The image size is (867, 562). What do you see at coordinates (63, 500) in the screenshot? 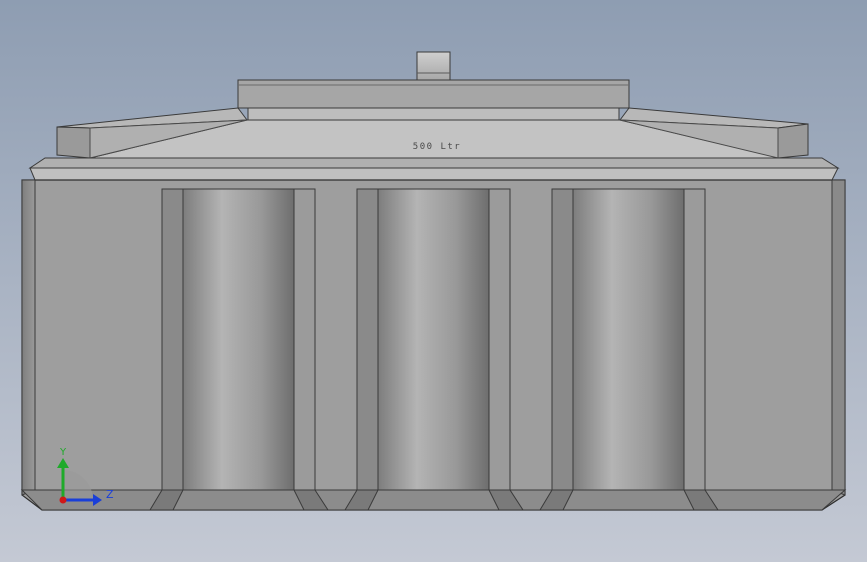
I see `triad-x-axis` at bounding box center [63, 500].